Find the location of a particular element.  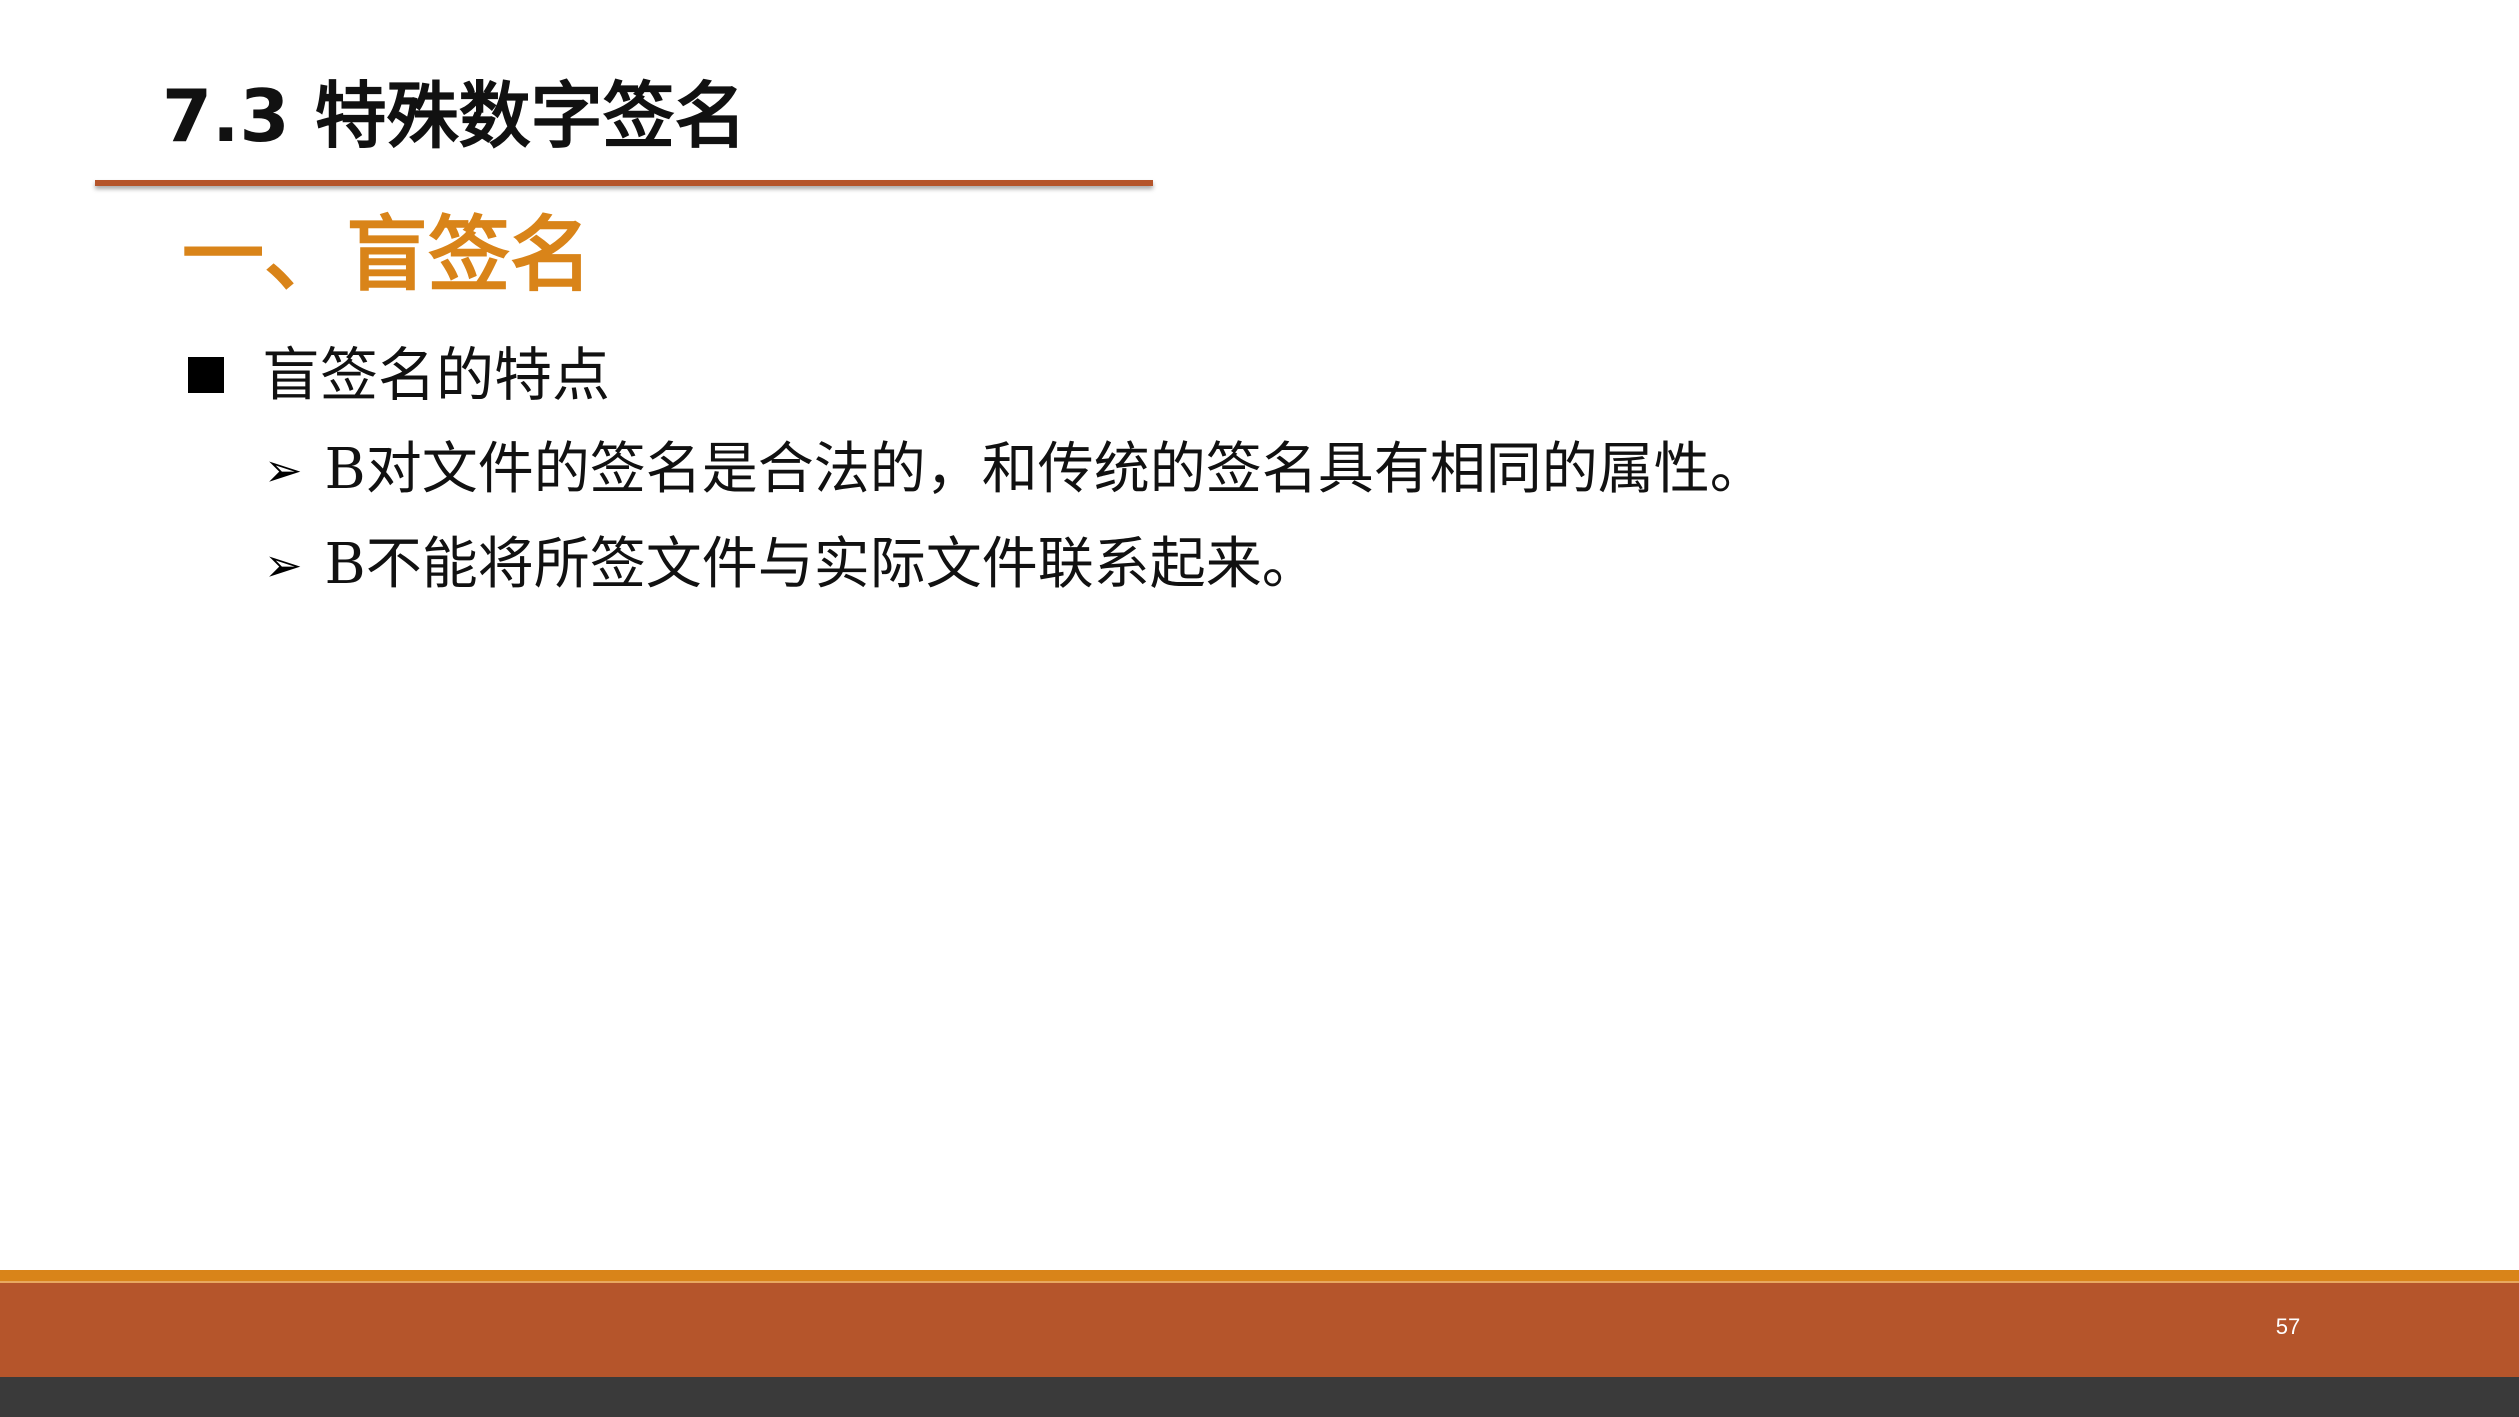

title-underline is located at coordinates (624, 183).